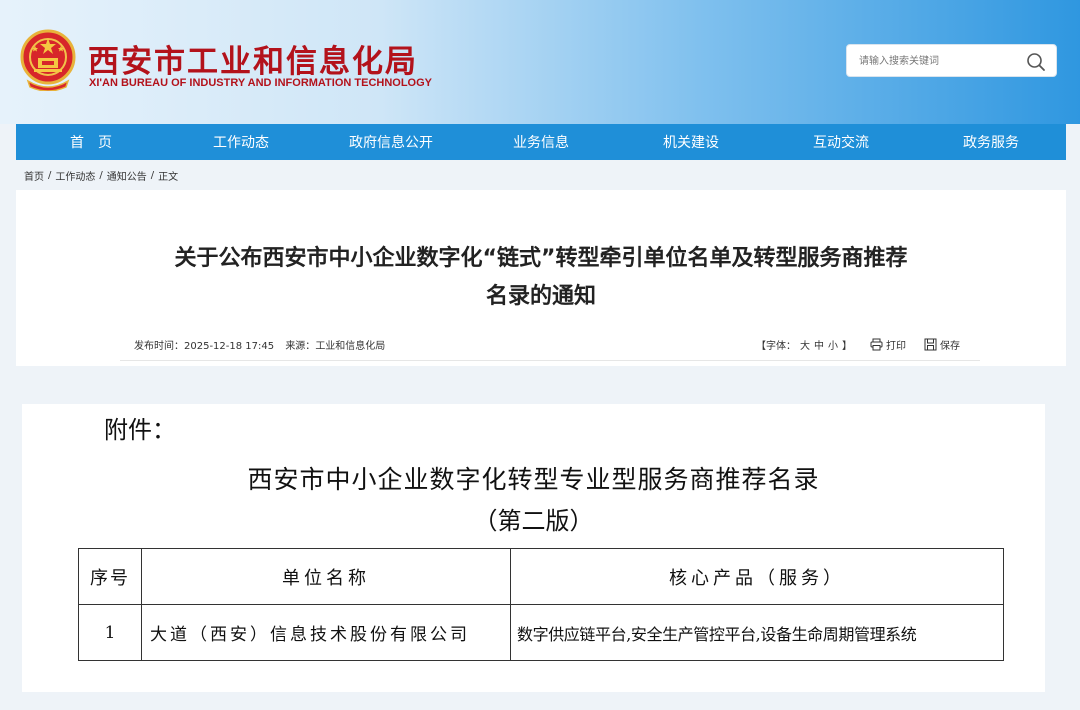  What do you see at coordinates (691, 142) in the screenshot?
I see `nav-item-organ-building: 机关建设` at bounding box center [691, 142].